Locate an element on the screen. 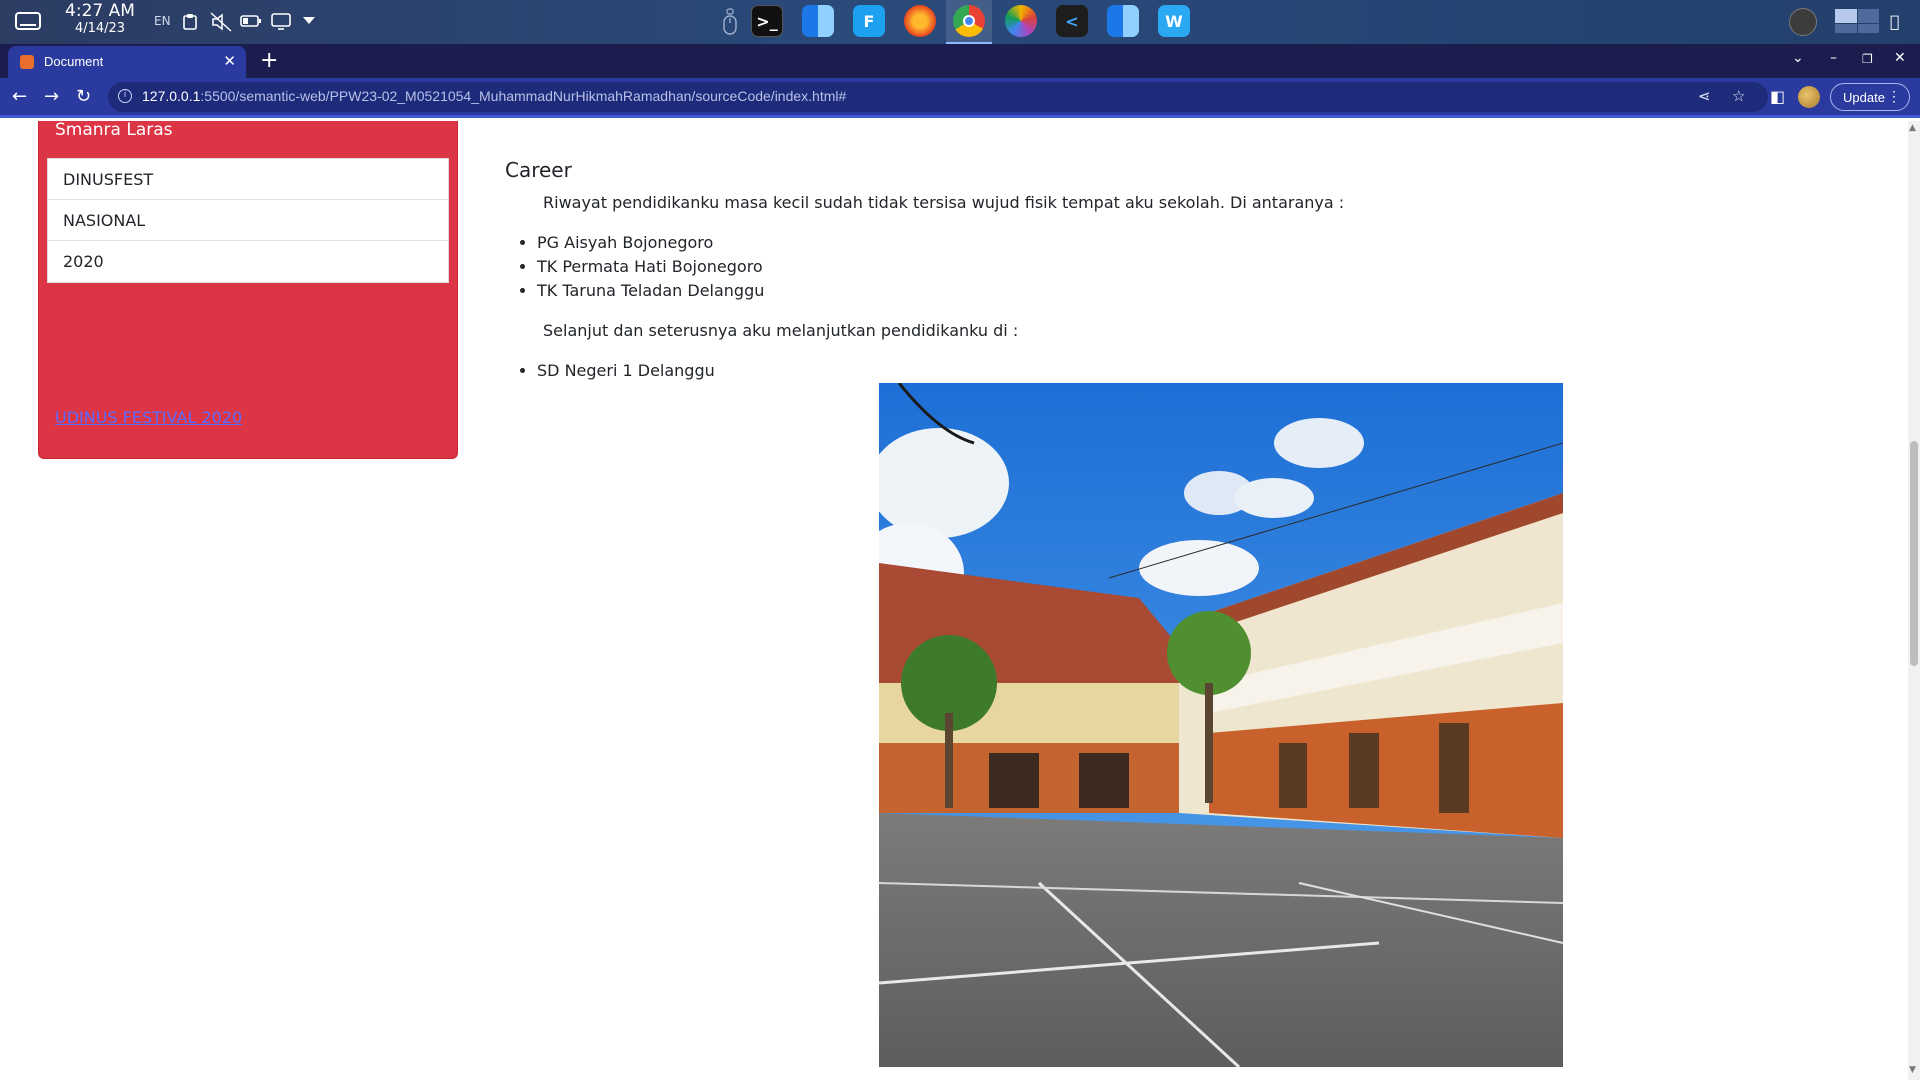  wps-office-app-icon: W is located at coordinates (1174, 21).